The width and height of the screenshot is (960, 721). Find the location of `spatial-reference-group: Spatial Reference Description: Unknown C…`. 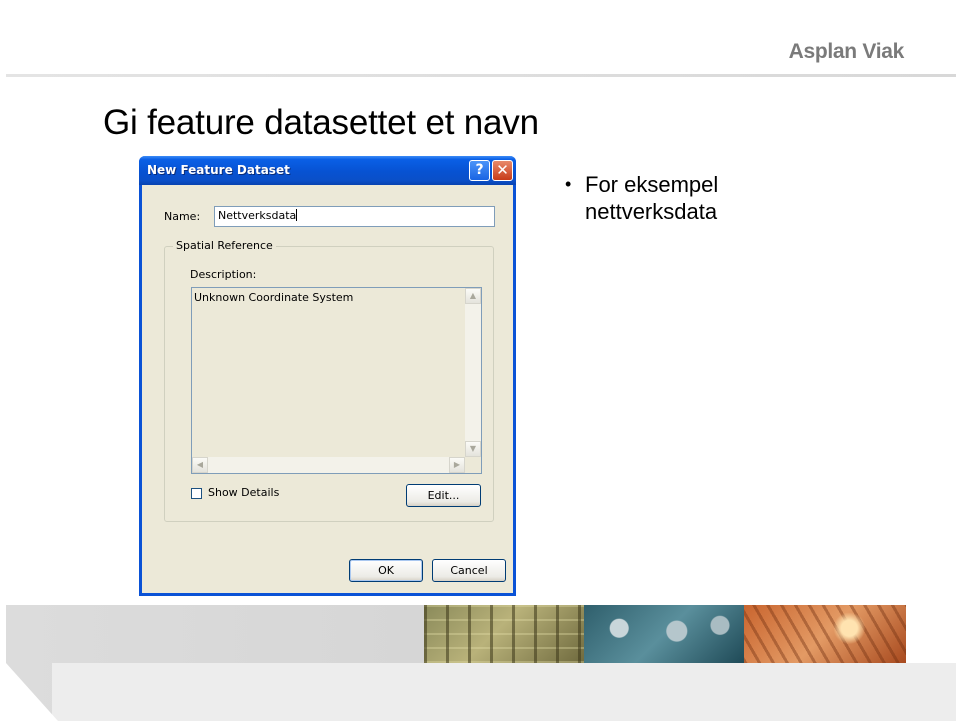

spatial-reference-group: Spatial Reference Description: Unknown C… is located at coordinates (329, 380).